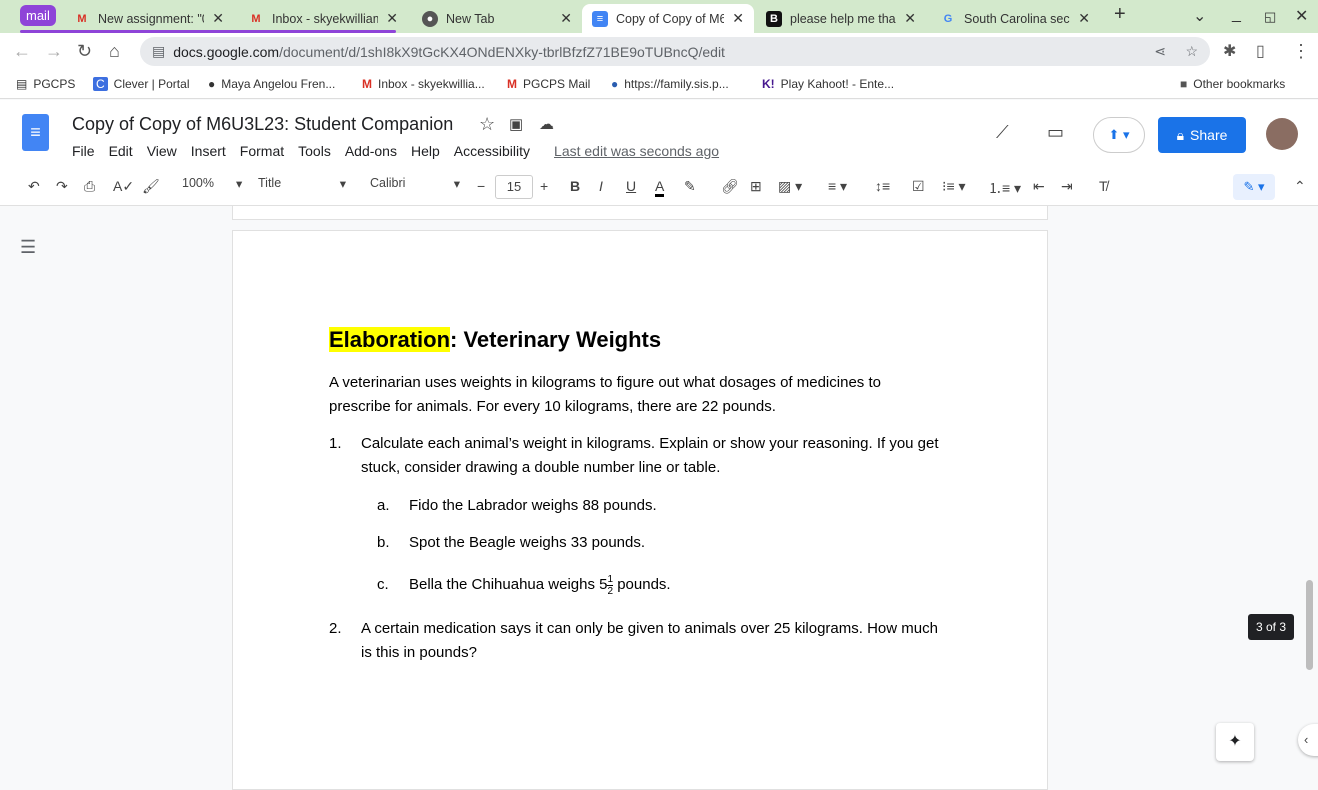 The image size is (1318, 790). What do you see at coordinates (62, 186) in the screenshot?
I see `redo-icon: ↷` at bounding box center [62, 186].